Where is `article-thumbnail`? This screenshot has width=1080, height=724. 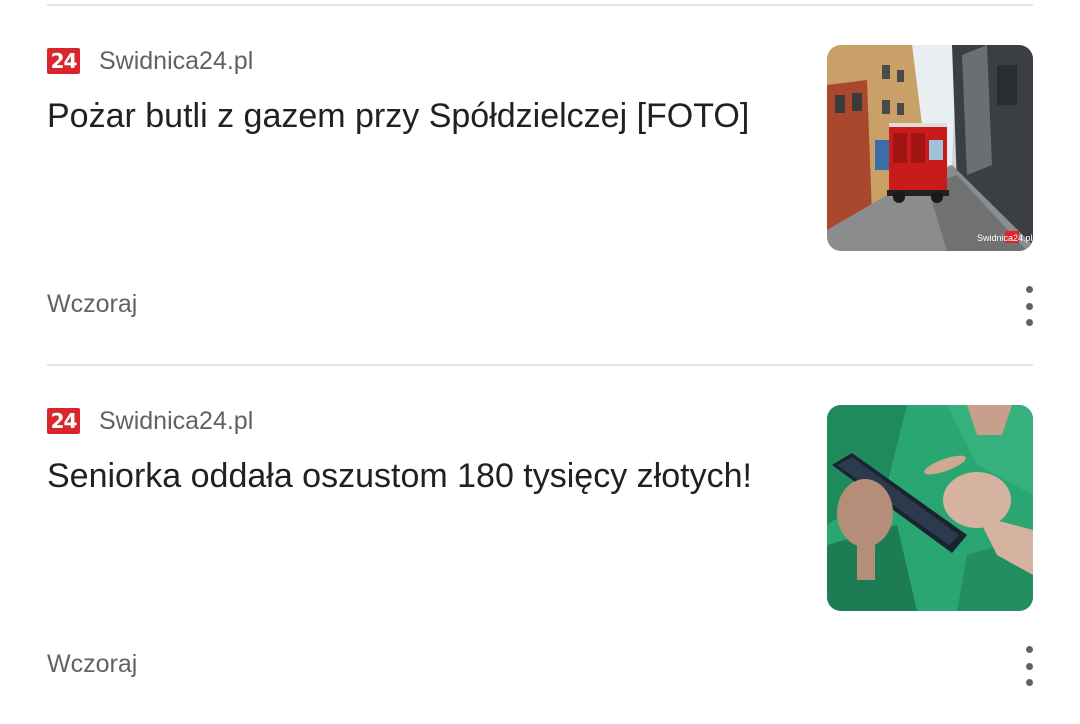 article-thumbnail is located at coordinates (930, 508).